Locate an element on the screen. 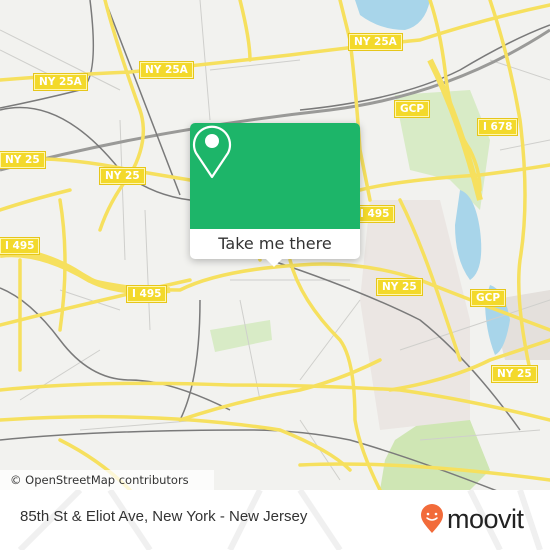 This screenshot has height=550, width=550. location-popup: Take me there is located at coordinates (275, 195).